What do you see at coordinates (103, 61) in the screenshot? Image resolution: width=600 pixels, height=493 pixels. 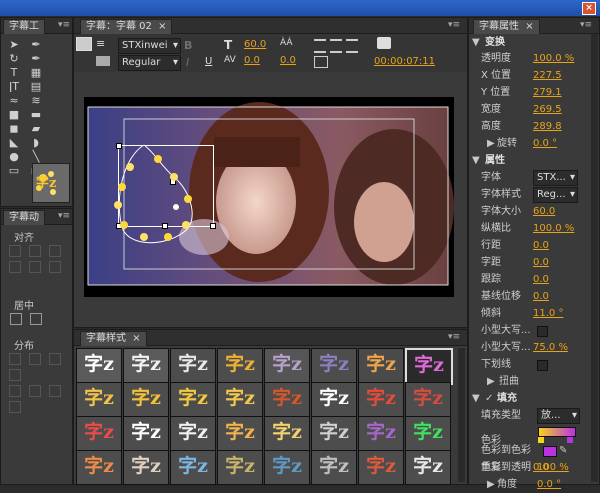 I see `templates-icon` at bounding box center [103, 61].